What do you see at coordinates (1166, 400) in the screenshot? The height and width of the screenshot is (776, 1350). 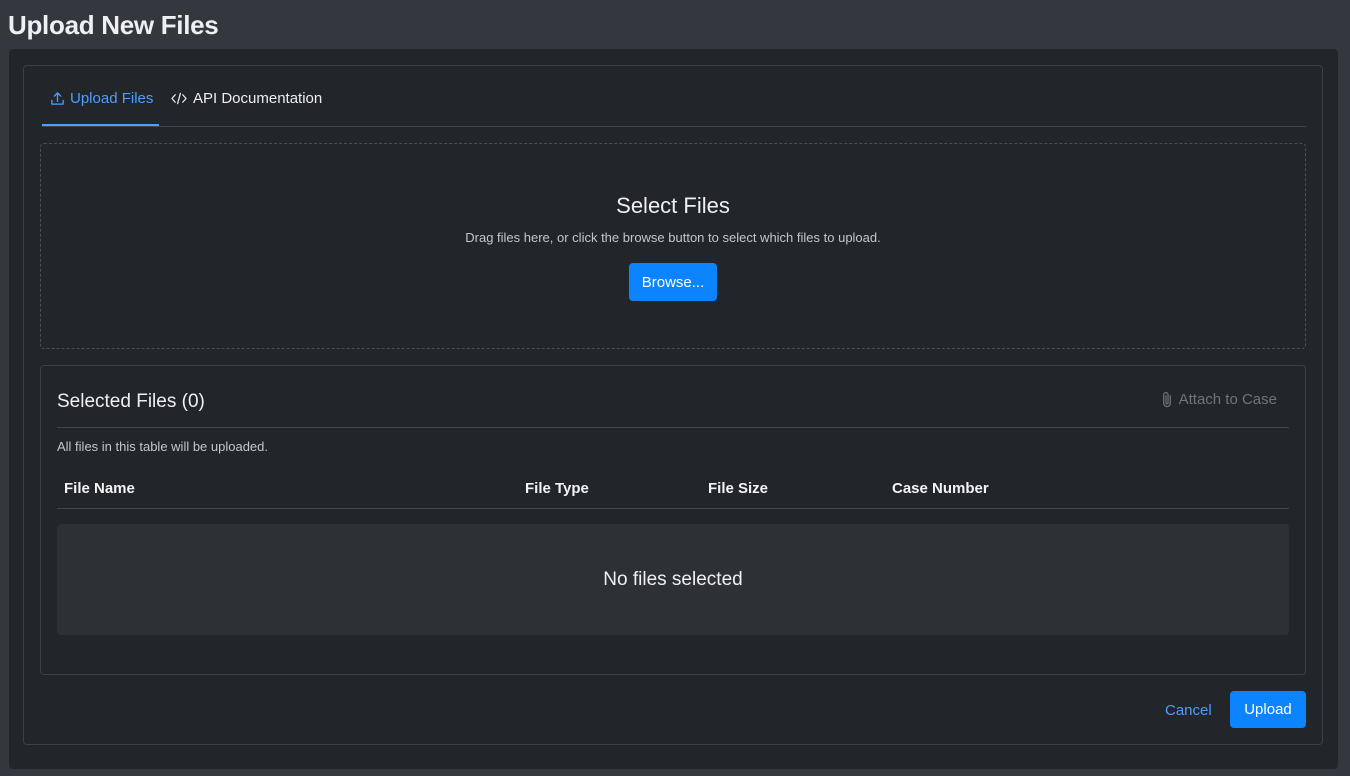 I see `paperclip-icon` at bounding box center [1166, 400].